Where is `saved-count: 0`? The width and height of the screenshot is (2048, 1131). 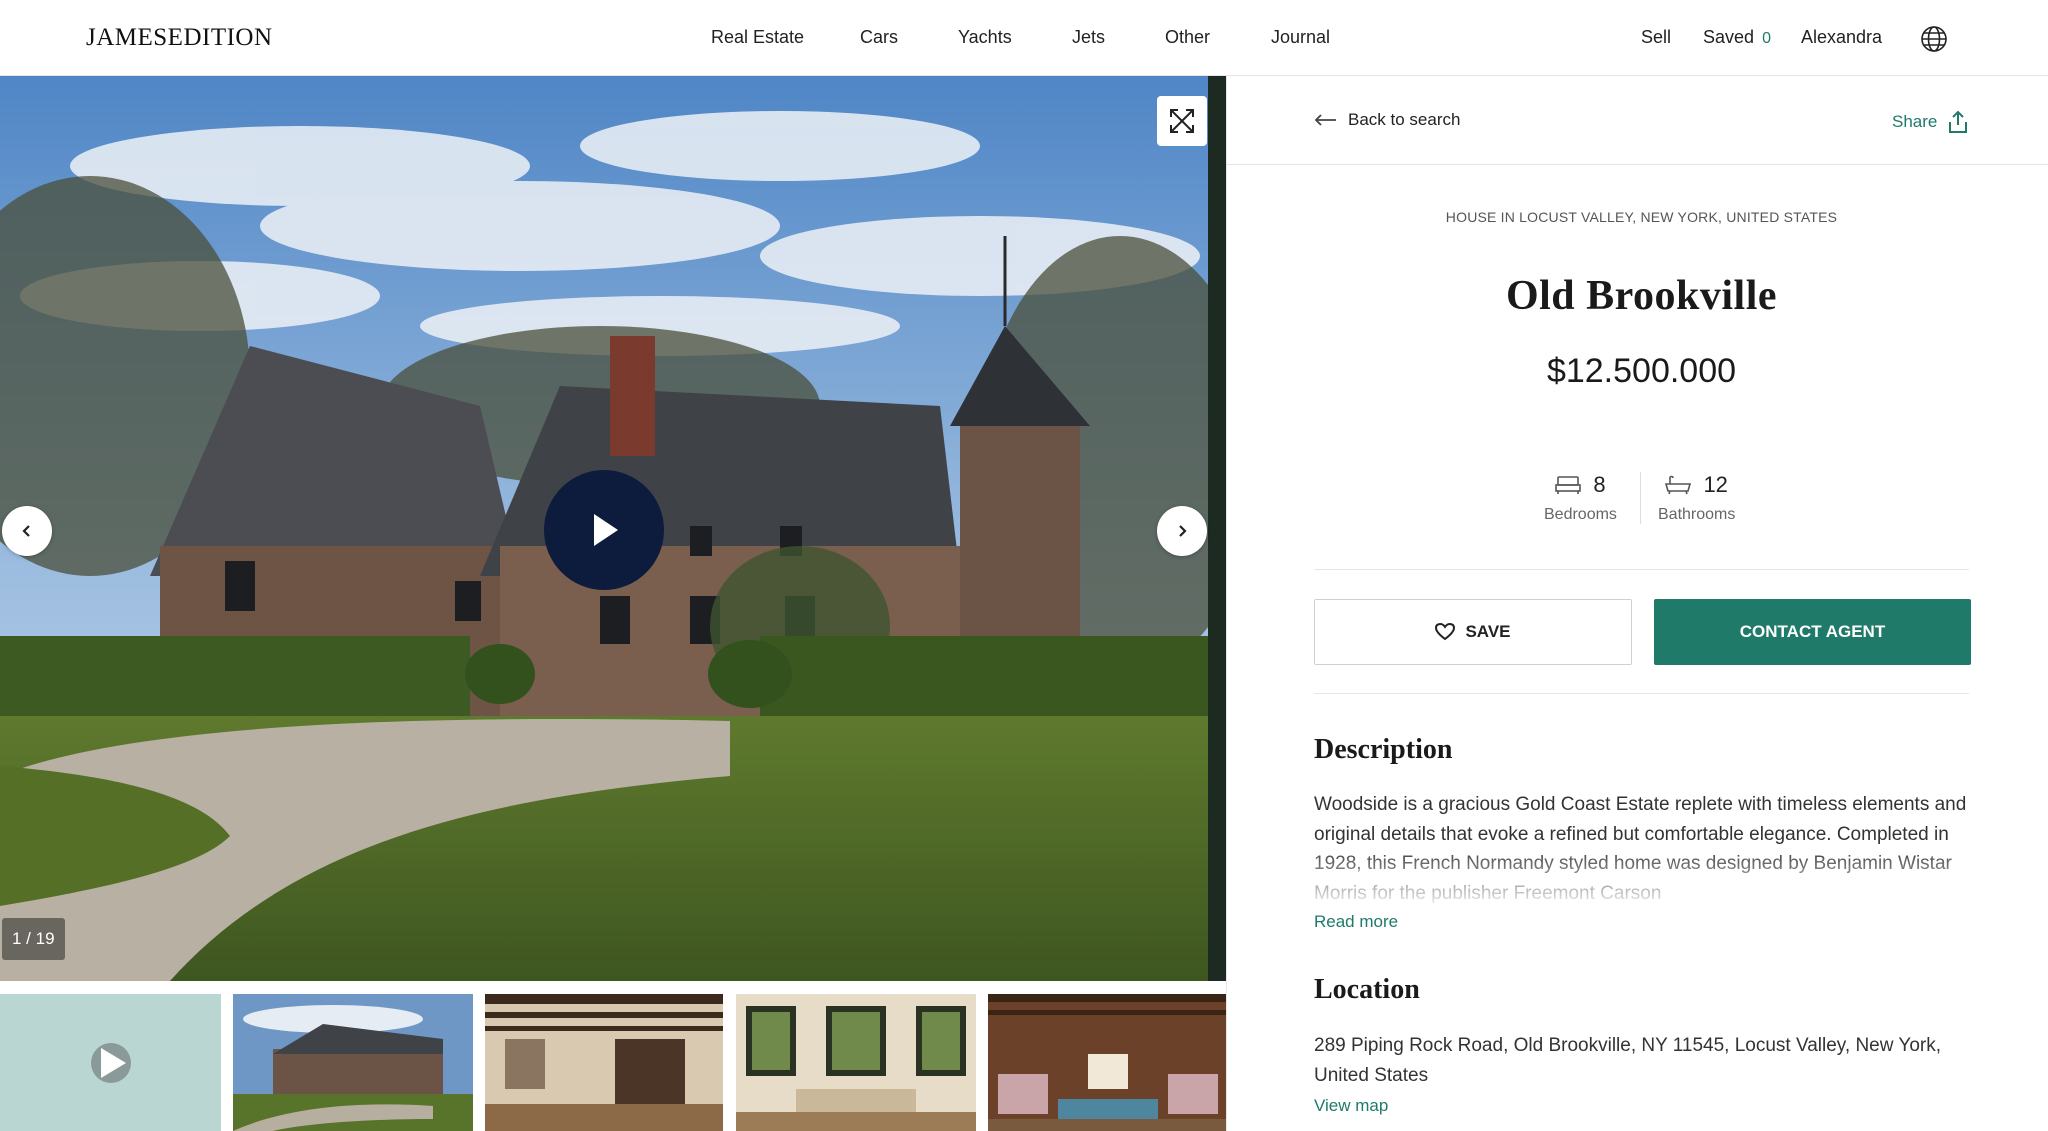 saved-count: 0 is located at coordinates (1766, 38).